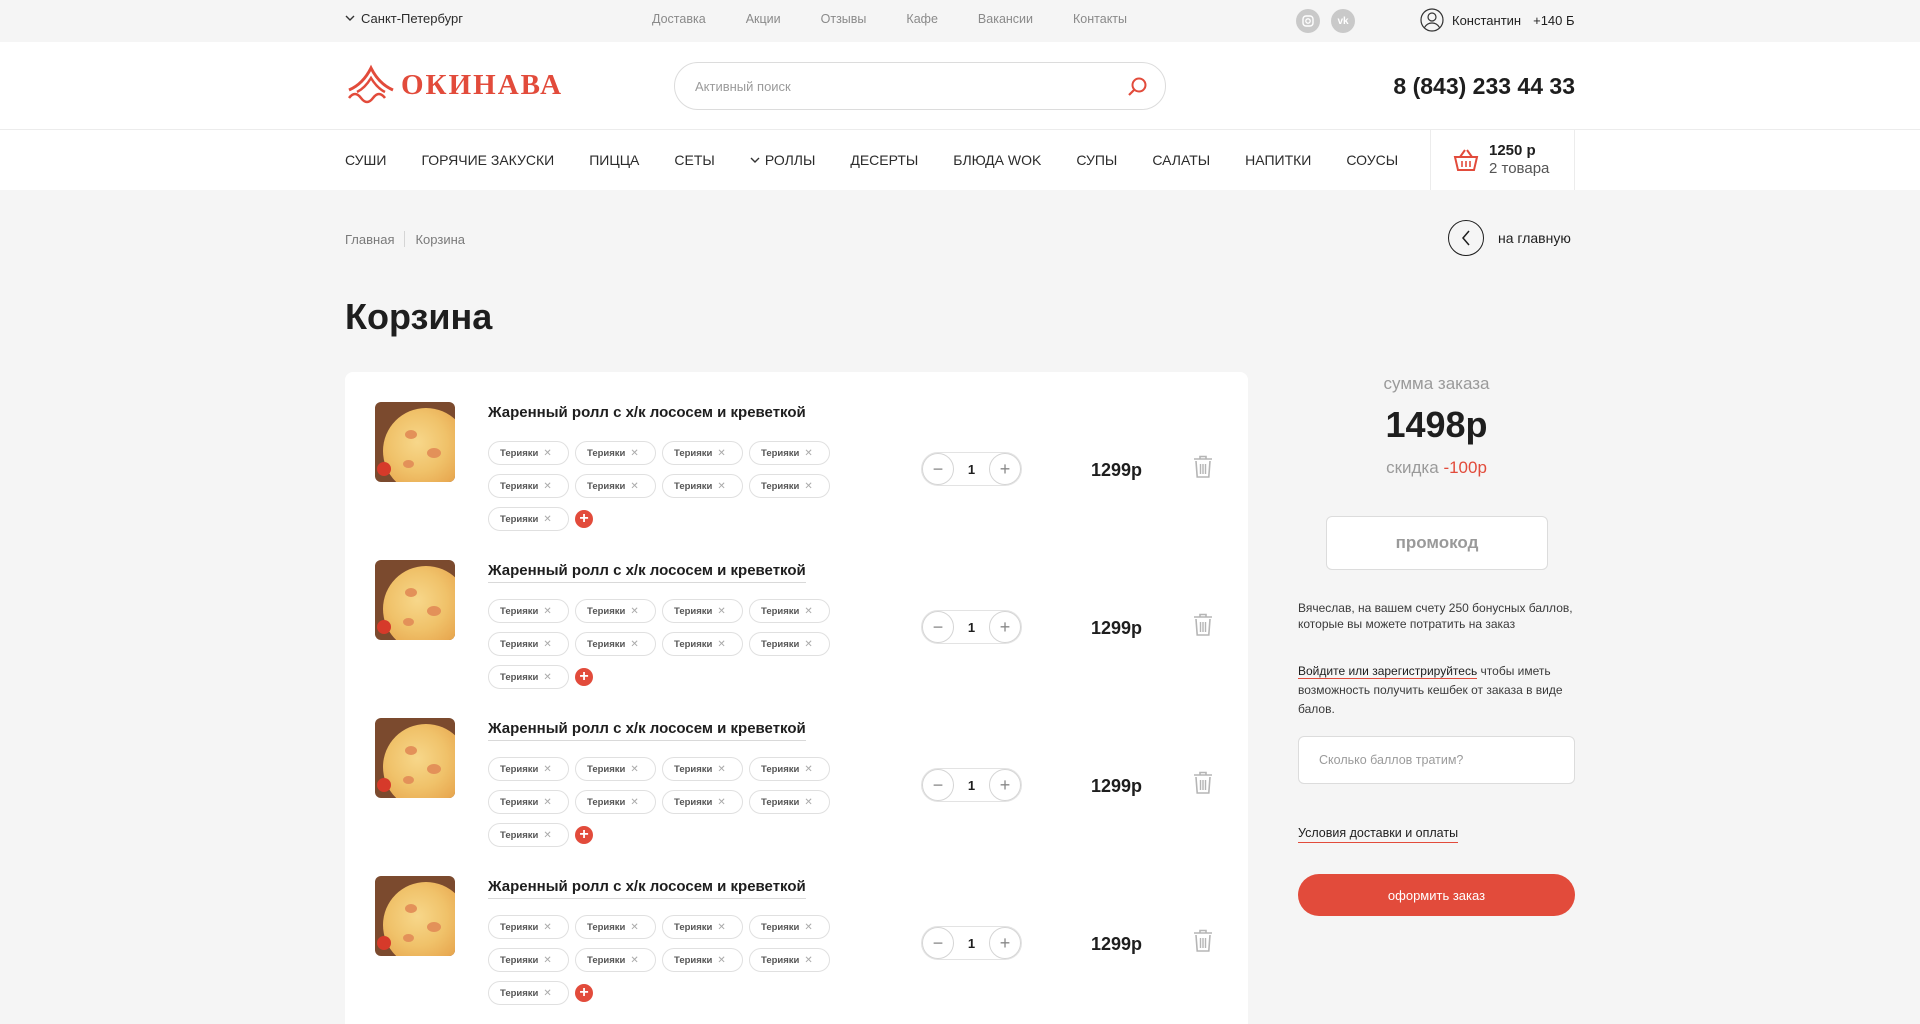 The image size is (1920, 1024). What do you see at coordinates (404, 18) in the screenshot?
I see `city-selector: Санкт-Петербург` at bounding box center [404, 18].